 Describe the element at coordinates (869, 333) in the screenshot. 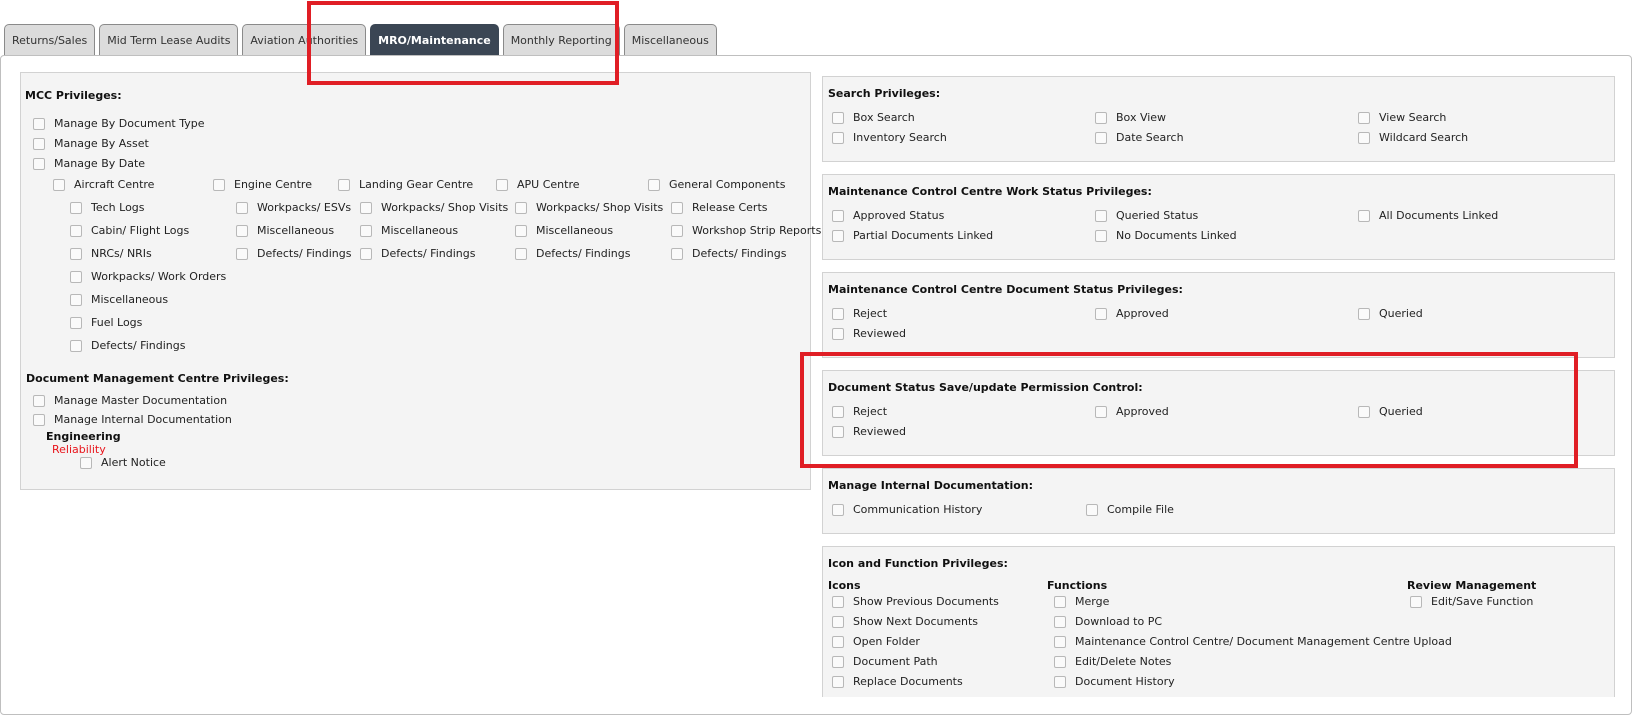

I see `doc-status-reviewed-checkbox: Reviewed` at that location.